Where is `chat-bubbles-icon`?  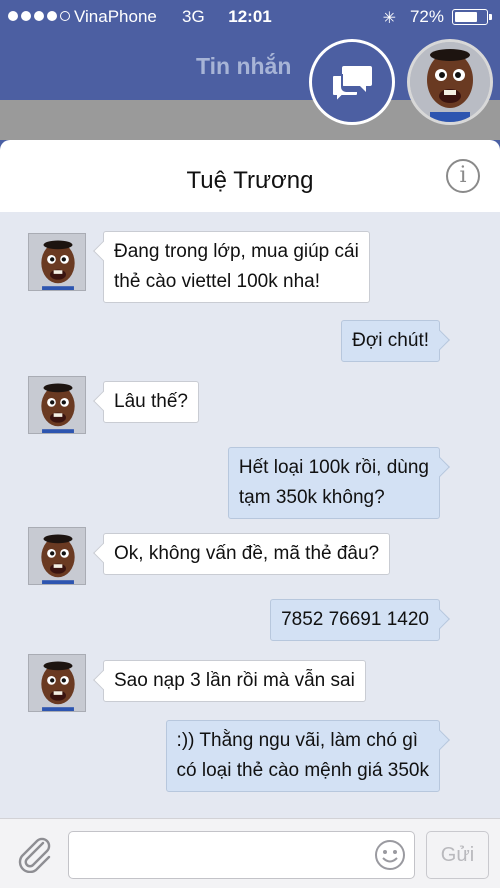 chat-bubbles-icon is located at coordinates (351, 84).